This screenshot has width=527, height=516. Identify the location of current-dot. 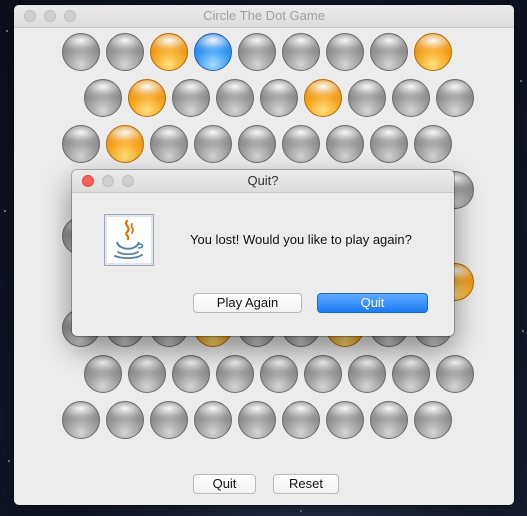
(213, 52).